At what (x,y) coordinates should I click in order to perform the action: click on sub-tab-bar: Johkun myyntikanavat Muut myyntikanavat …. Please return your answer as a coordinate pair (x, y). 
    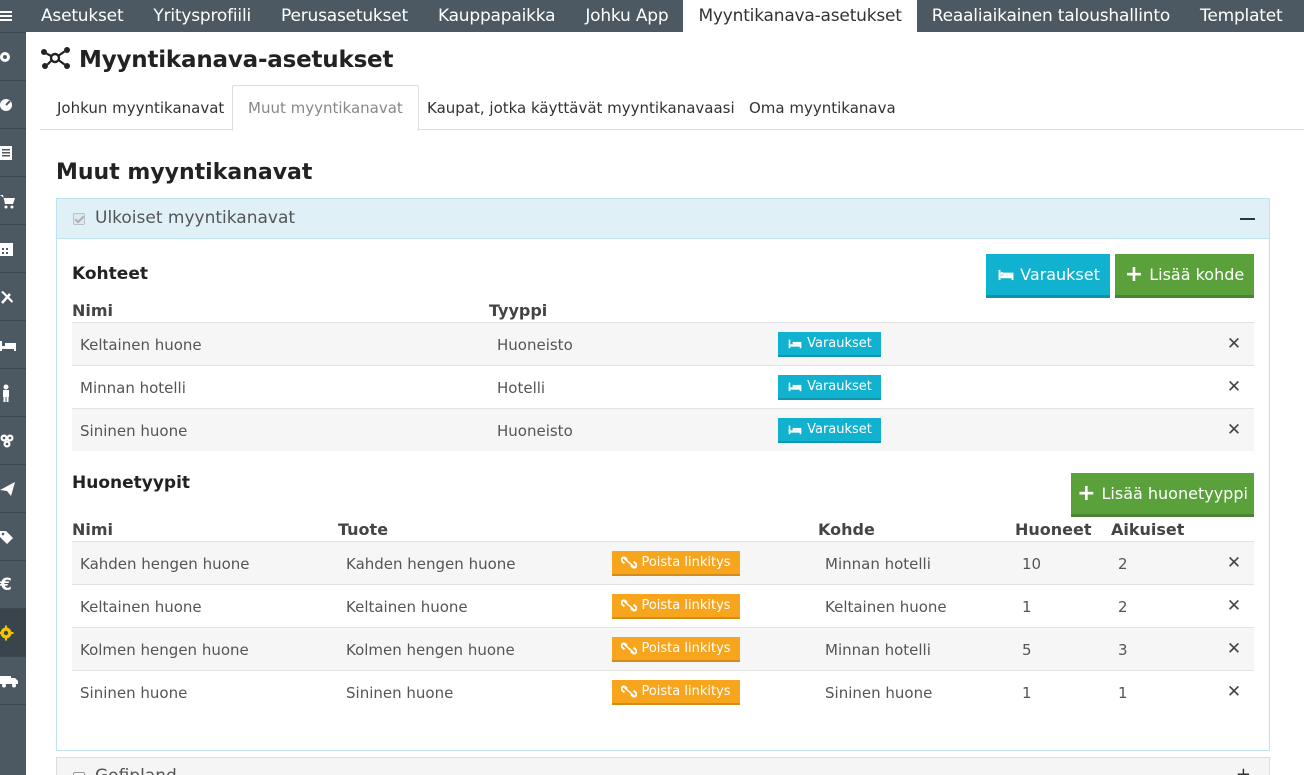
    Looking at the image, I should click on (672, 108).